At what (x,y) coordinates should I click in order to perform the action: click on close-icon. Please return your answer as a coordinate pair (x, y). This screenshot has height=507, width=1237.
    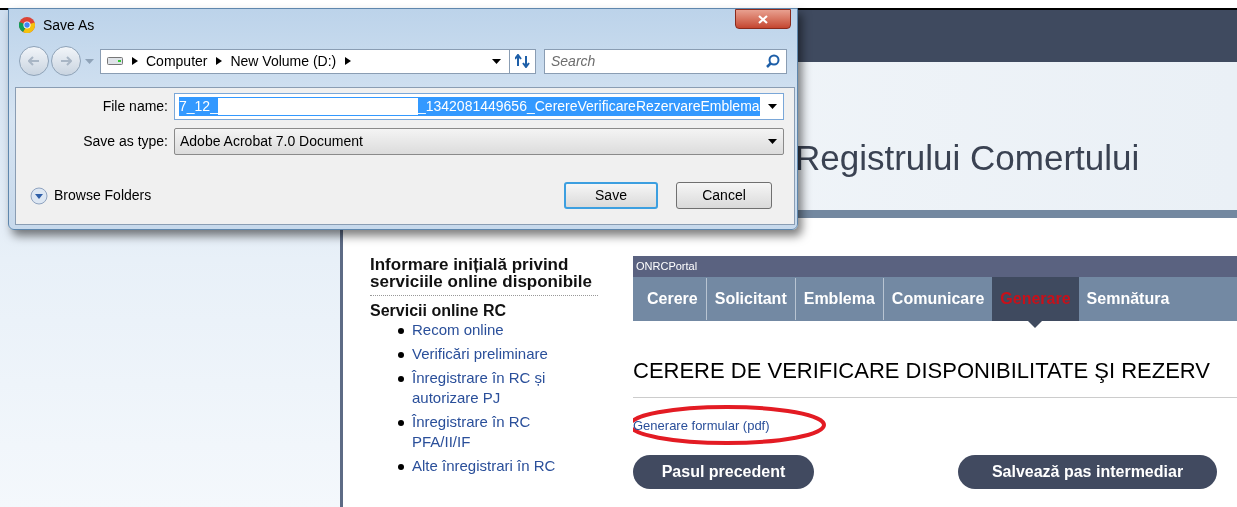
    Looking at the image, I should click on (763, 19).